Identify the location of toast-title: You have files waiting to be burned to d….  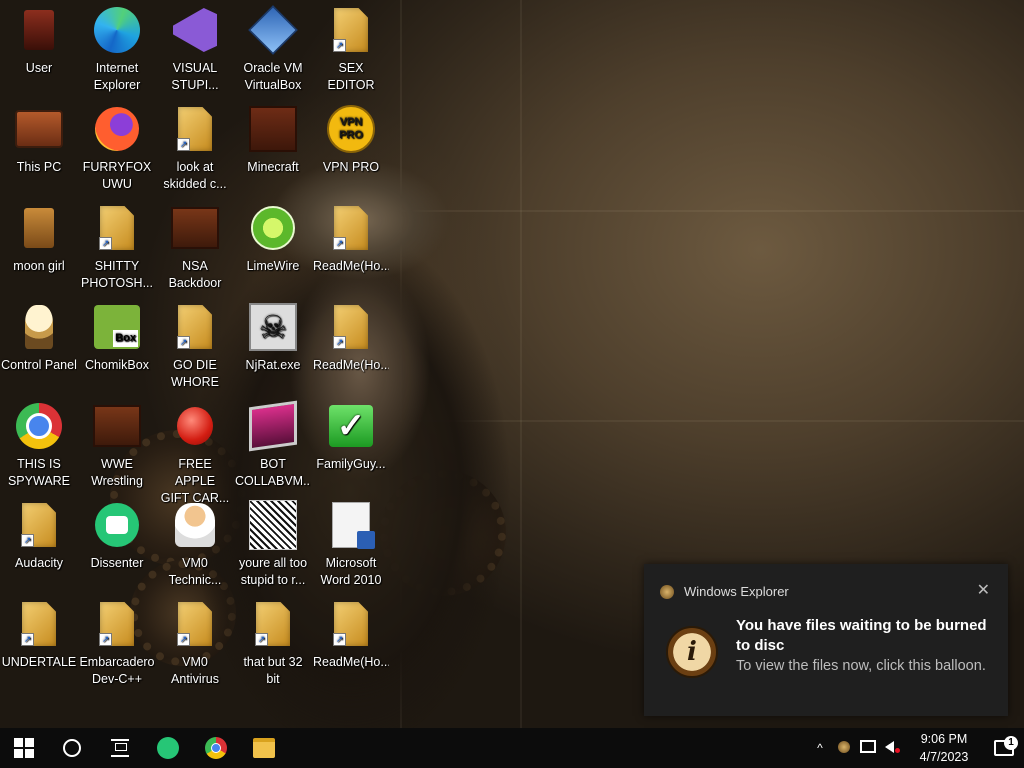
(861, 635).